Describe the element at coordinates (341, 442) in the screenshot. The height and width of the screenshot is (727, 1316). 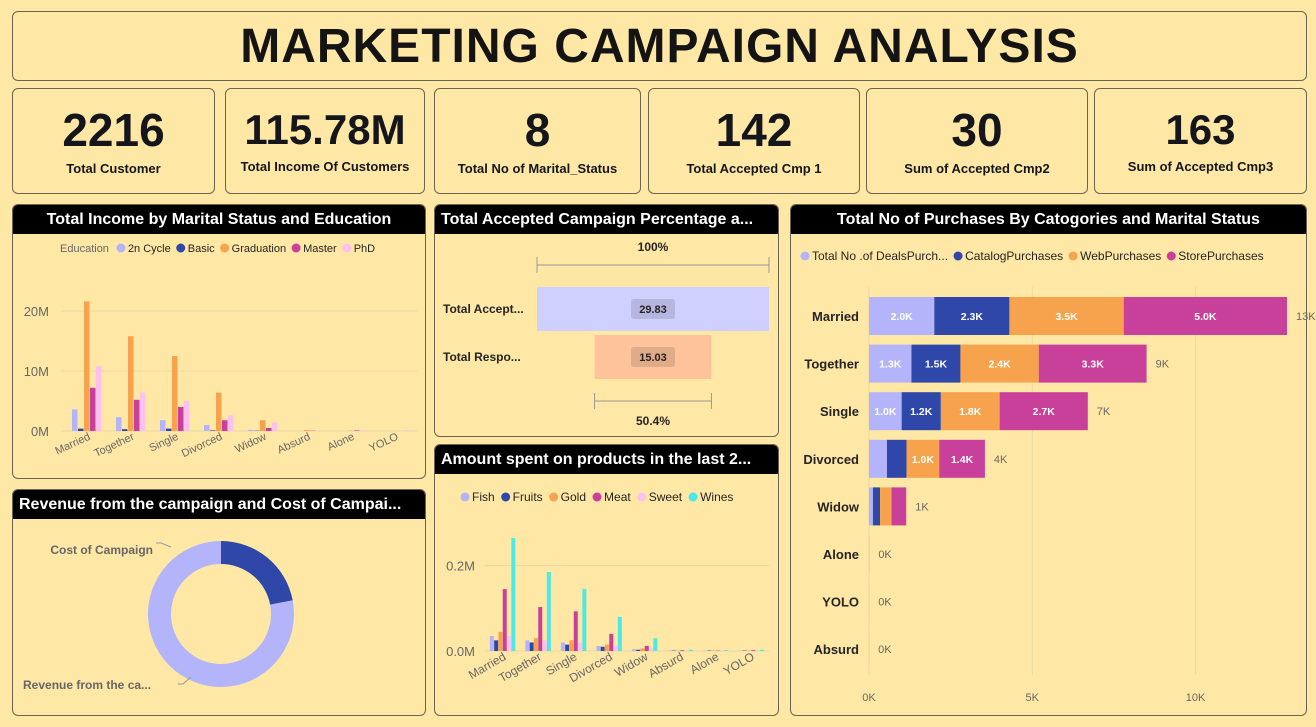
I see `x-tick-label: Alone` at that location.